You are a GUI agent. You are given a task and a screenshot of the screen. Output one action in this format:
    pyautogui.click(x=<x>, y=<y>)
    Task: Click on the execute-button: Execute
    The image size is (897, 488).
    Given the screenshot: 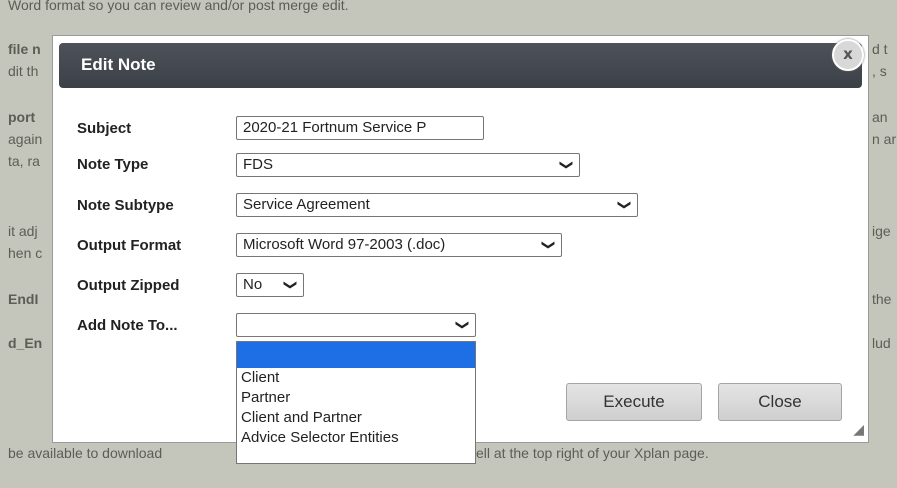 What is the action you would take?
    pyautogui.click(x=634, y=402)
    